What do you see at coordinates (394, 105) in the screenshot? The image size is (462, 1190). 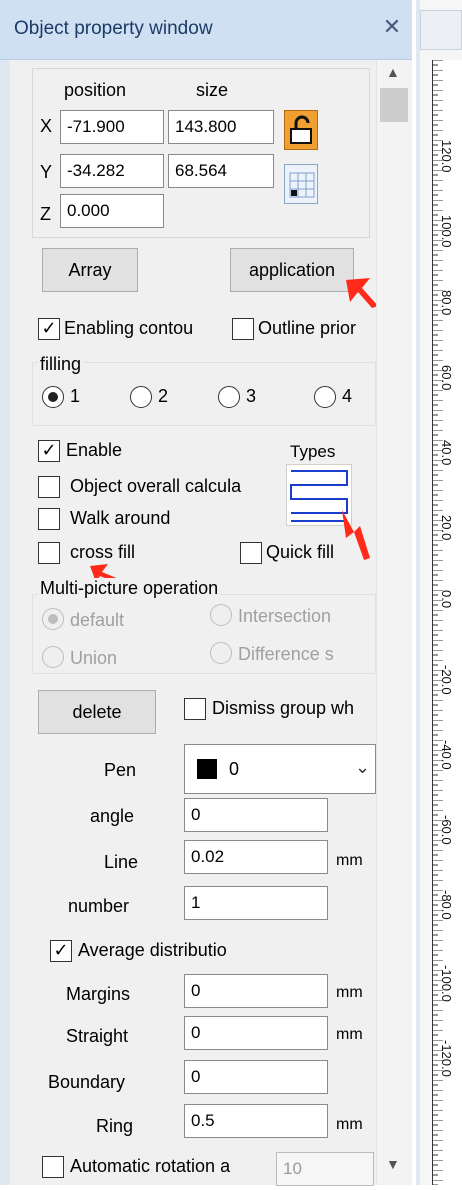 I see `scroll-thumb` at bounding box center [394, 105].